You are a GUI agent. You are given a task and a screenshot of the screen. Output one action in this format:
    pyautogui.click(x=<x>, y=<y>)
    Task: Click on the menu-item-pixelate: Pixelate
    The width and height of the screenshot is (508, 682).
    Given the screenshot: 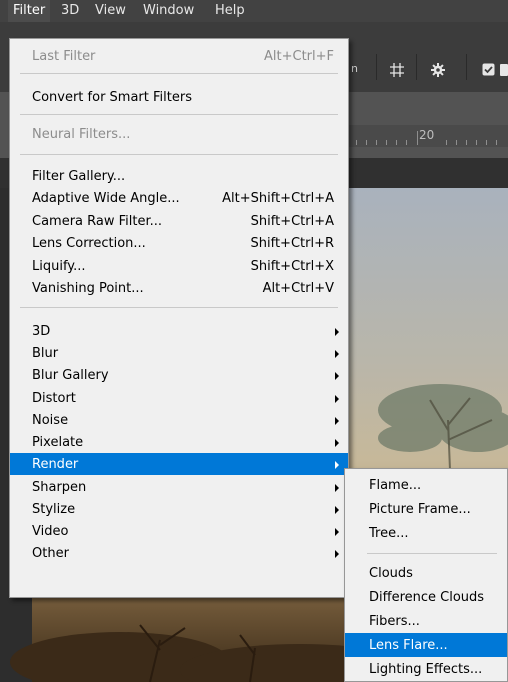 What is the action you would take?
    pyautogui.click(x=179, y=442)
    